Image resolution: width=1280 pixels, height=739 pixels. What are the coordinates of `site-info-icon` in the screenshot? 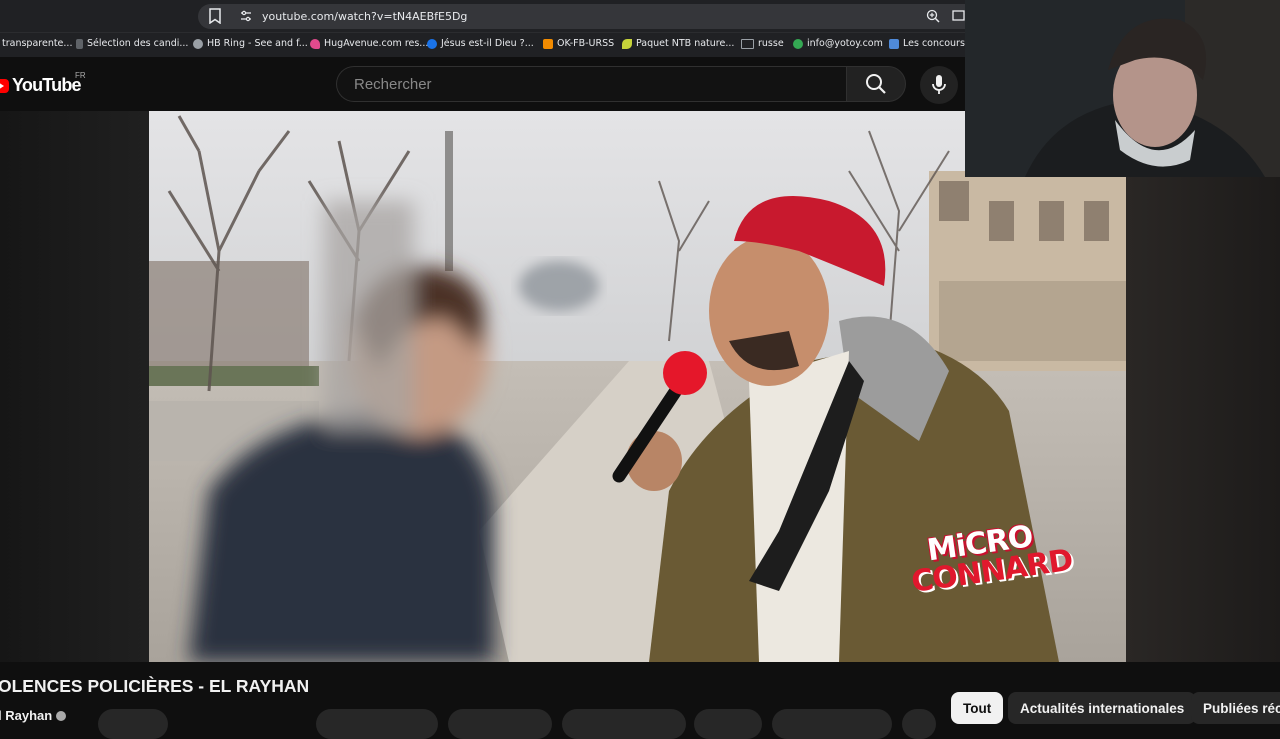 It's located at (246, 16).